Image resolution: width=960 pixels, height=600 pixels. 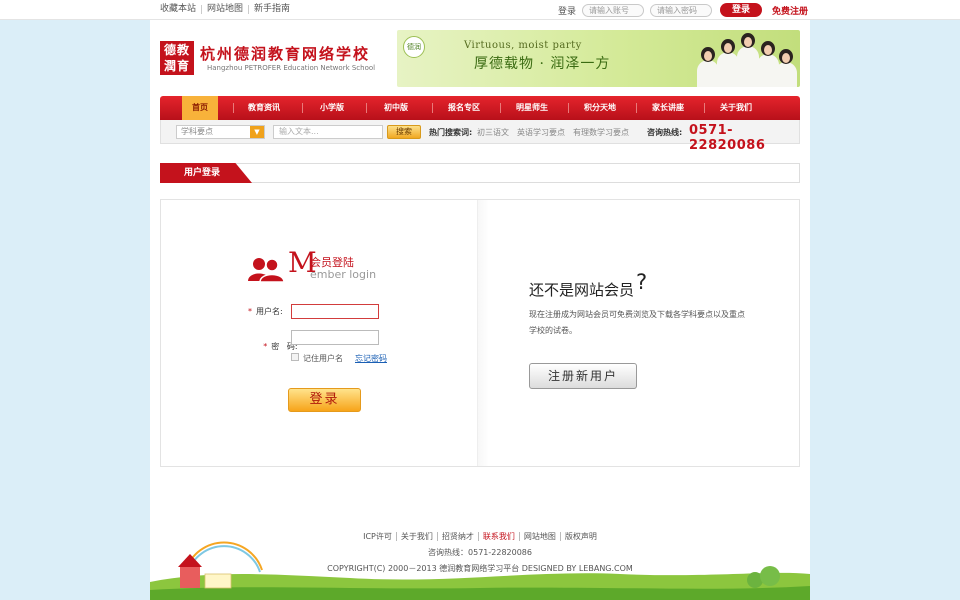 What do you see at coordinates (637, 322) in the screenshot?
I see `register-description: 现在注册成为网站会员可免费浏览及下载各学科要点以及重点学校的试卷。` at bounding box center [637, 322].